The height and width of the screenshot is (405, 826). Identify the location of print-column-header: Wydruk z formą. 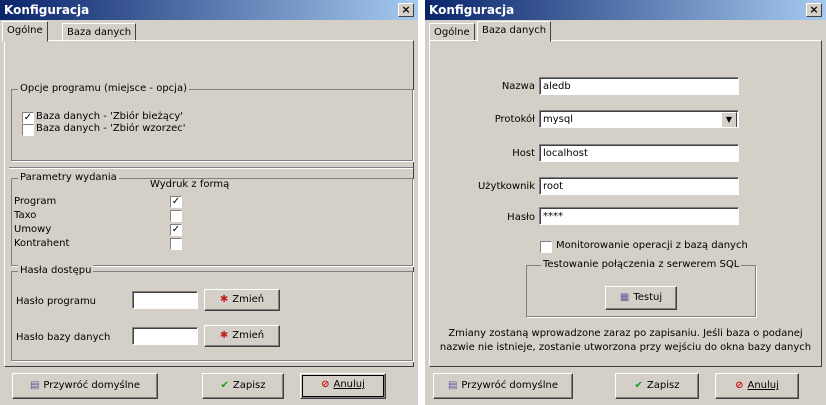
(190, 184).